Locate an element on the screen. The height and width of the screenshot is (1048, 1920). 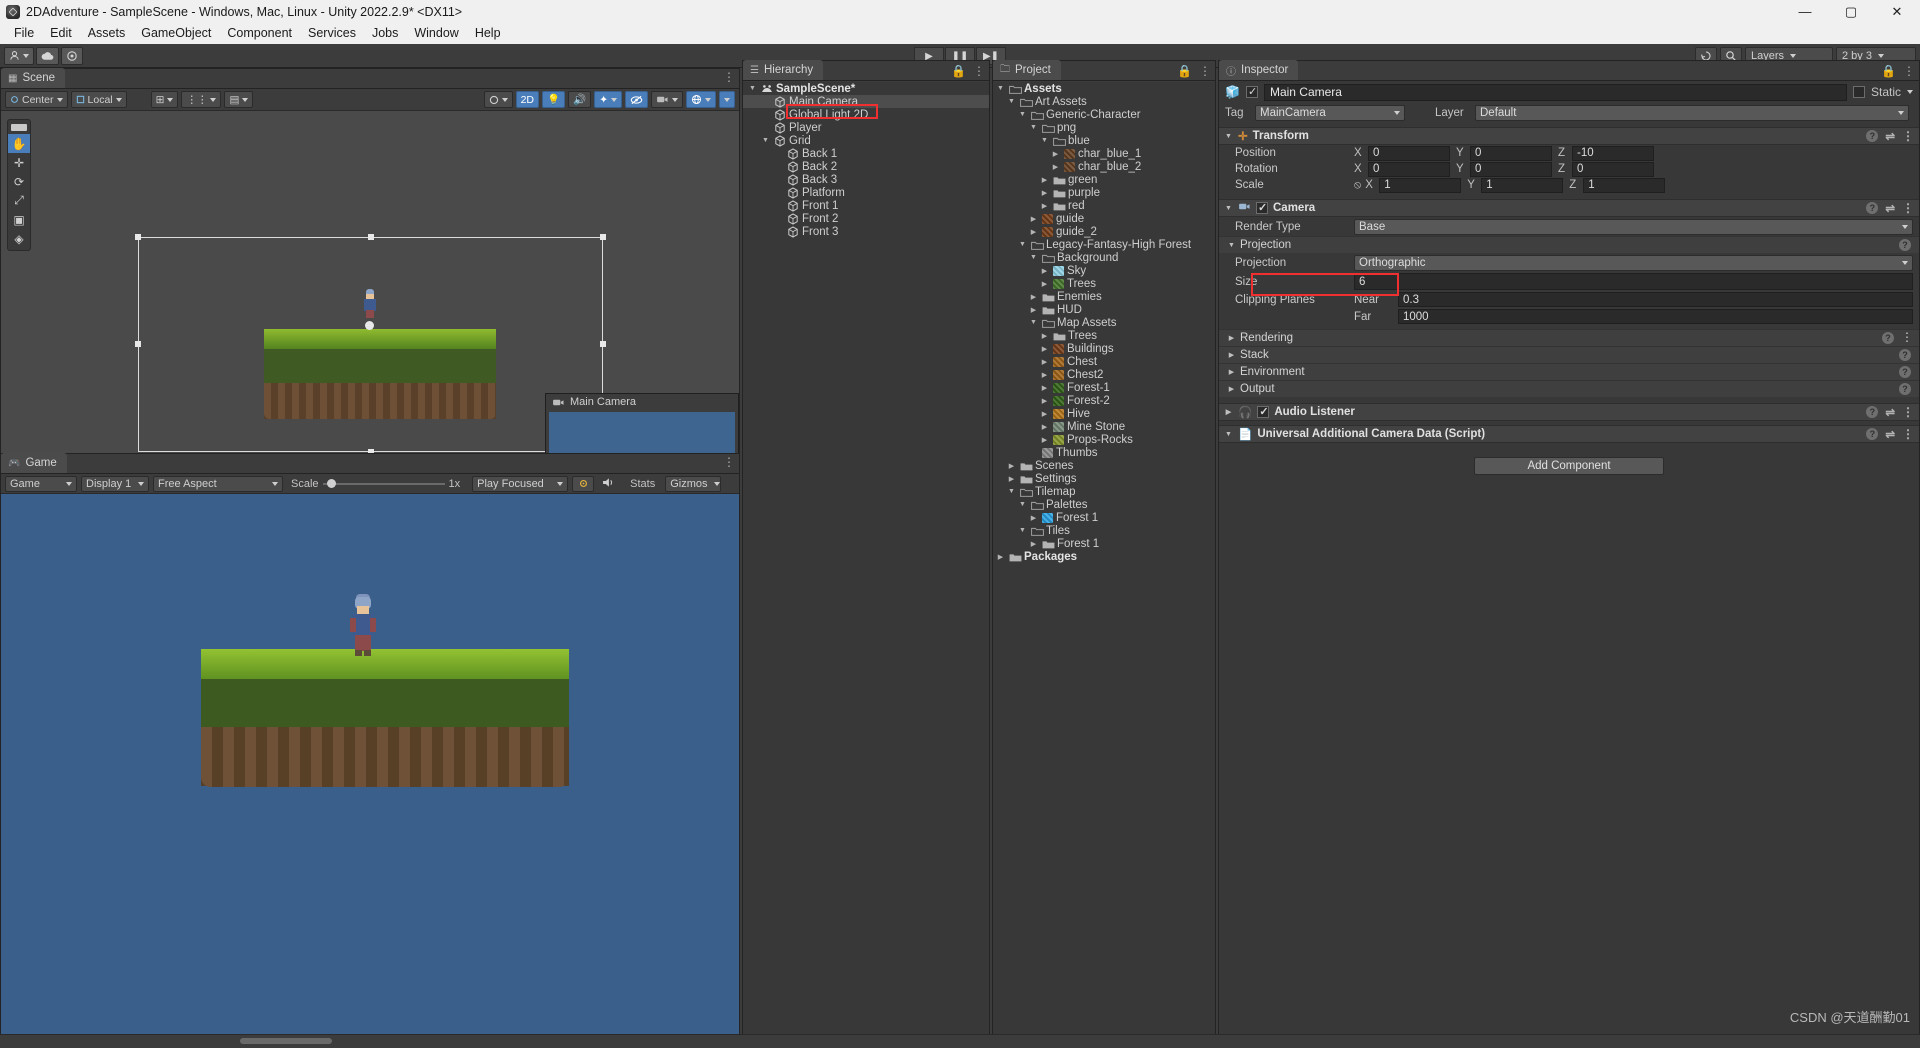
menu-assets: Assets is located at coordinates (107, 33).